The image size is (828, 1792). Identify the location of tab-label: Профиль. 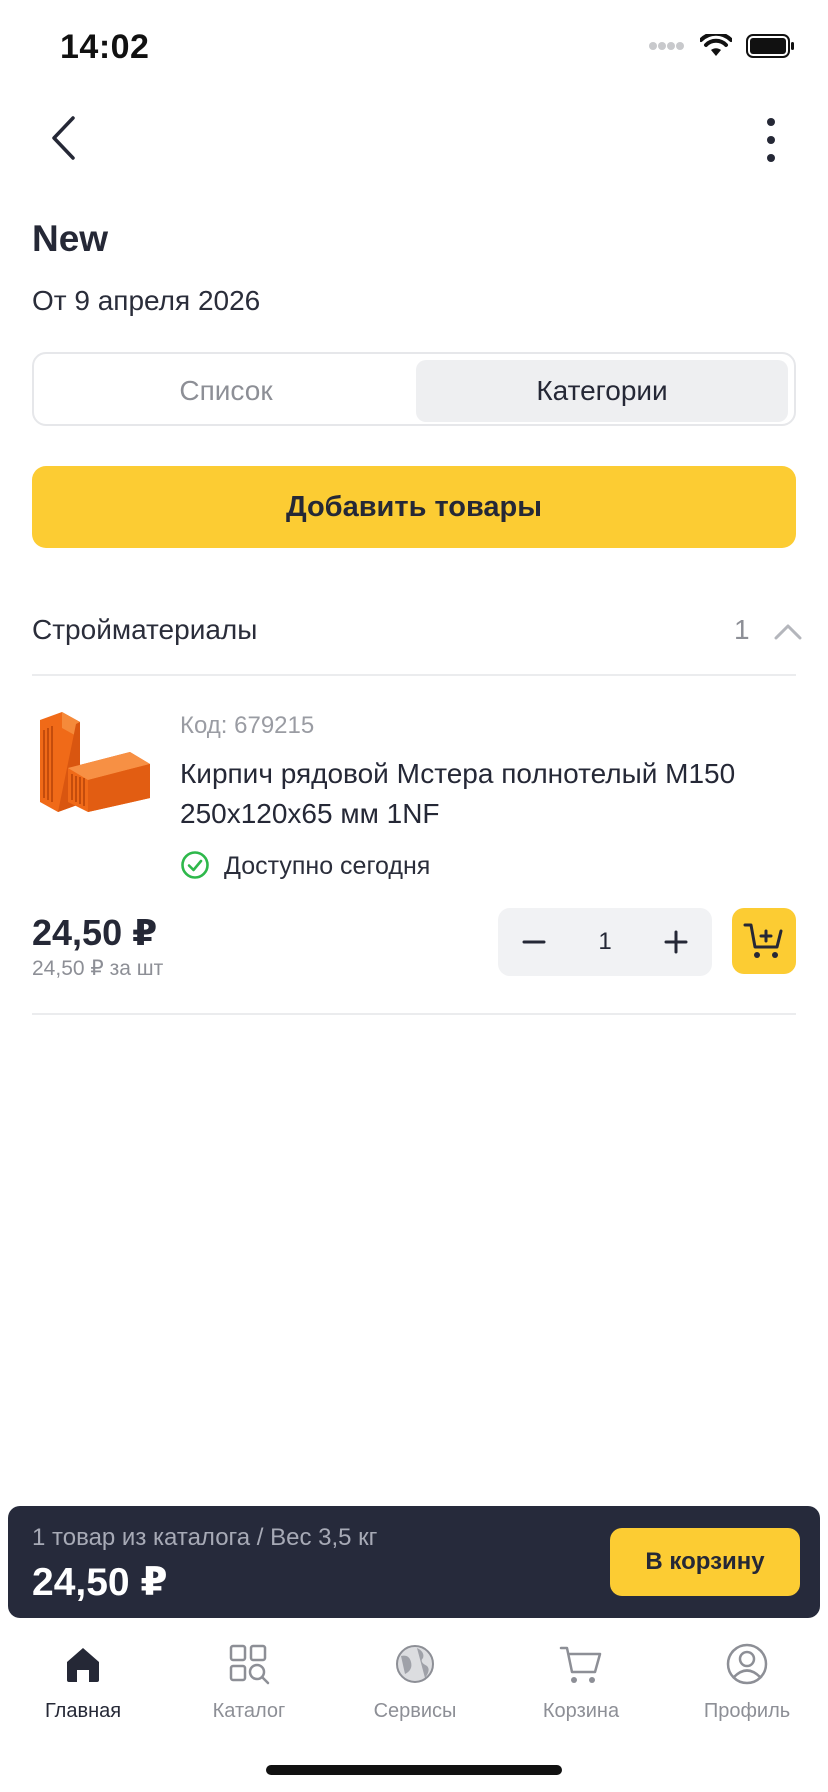
(747, 1711).